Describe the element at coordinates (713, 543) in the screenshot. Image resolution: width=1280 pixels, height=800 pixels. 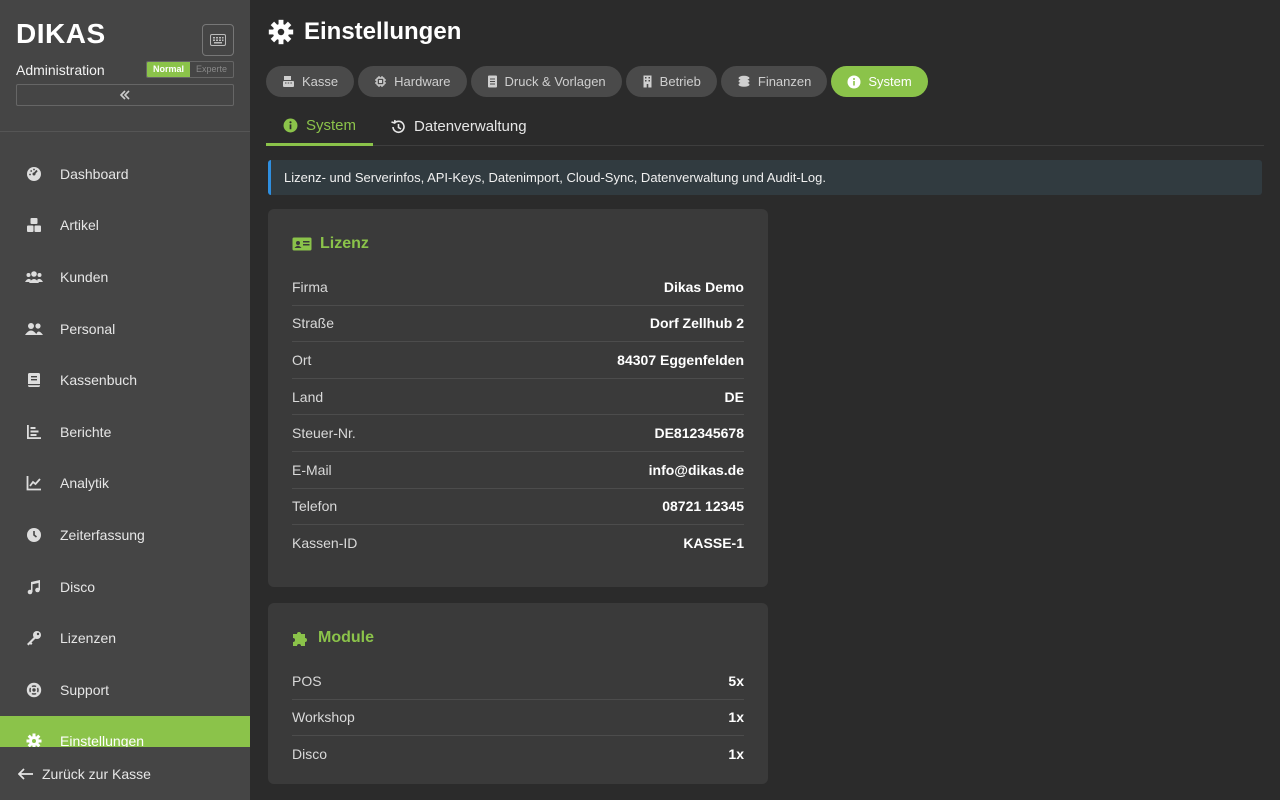
I see `row-value: KASSE-1` at that location.